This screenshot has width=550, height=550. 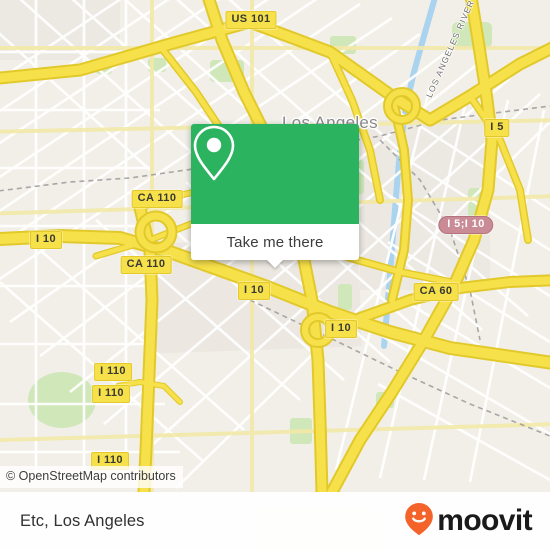 What do you see at coordinates (146, 265) in the screenshot?
I see `shield-ca-110-lower: CA 110` at bounding box center [146, 265].